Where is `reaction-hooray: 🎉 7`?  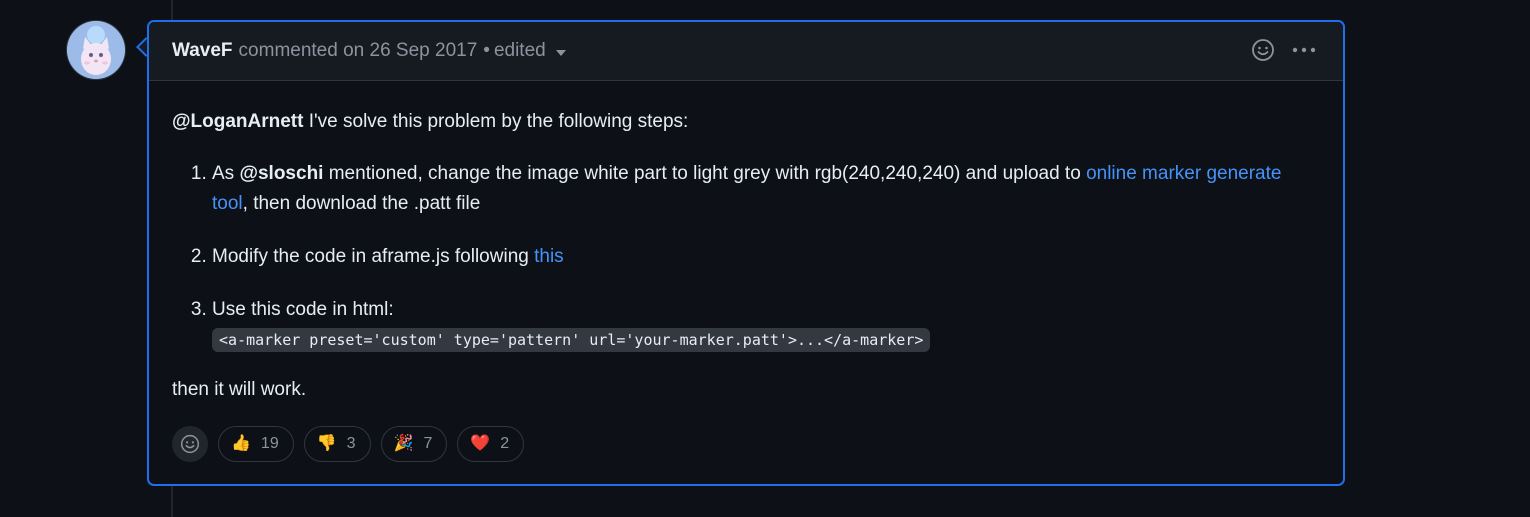 reaction-hooray: 🎉 7 is located at coordinates (414, 444).